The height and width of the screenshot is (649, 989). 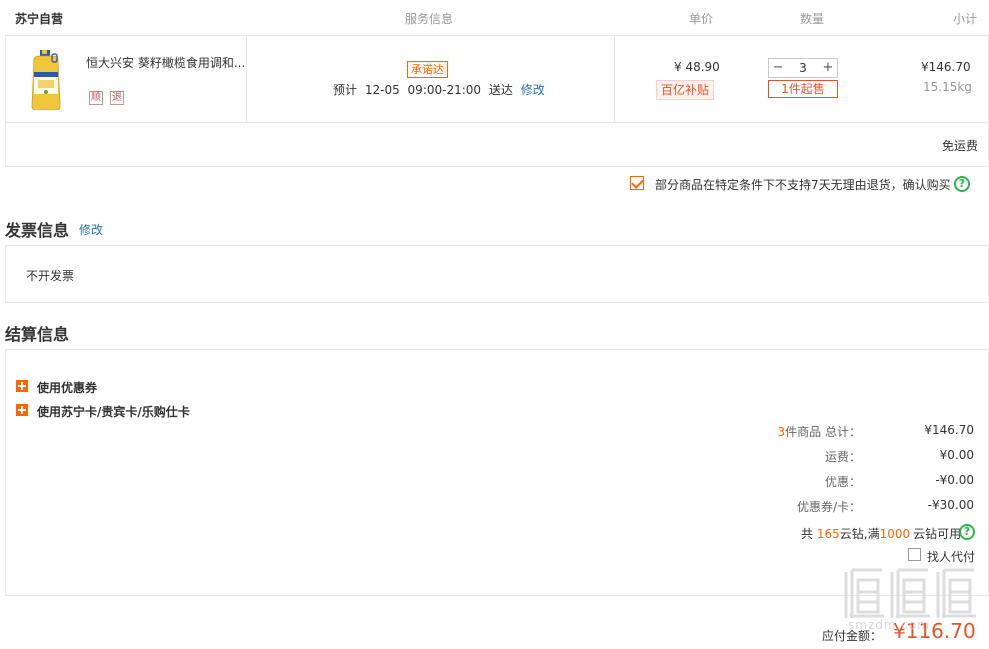 I want to click on cloud-diamond-info: 共 165云钻,满1000 云钻可用, so click(x=881, y=533).